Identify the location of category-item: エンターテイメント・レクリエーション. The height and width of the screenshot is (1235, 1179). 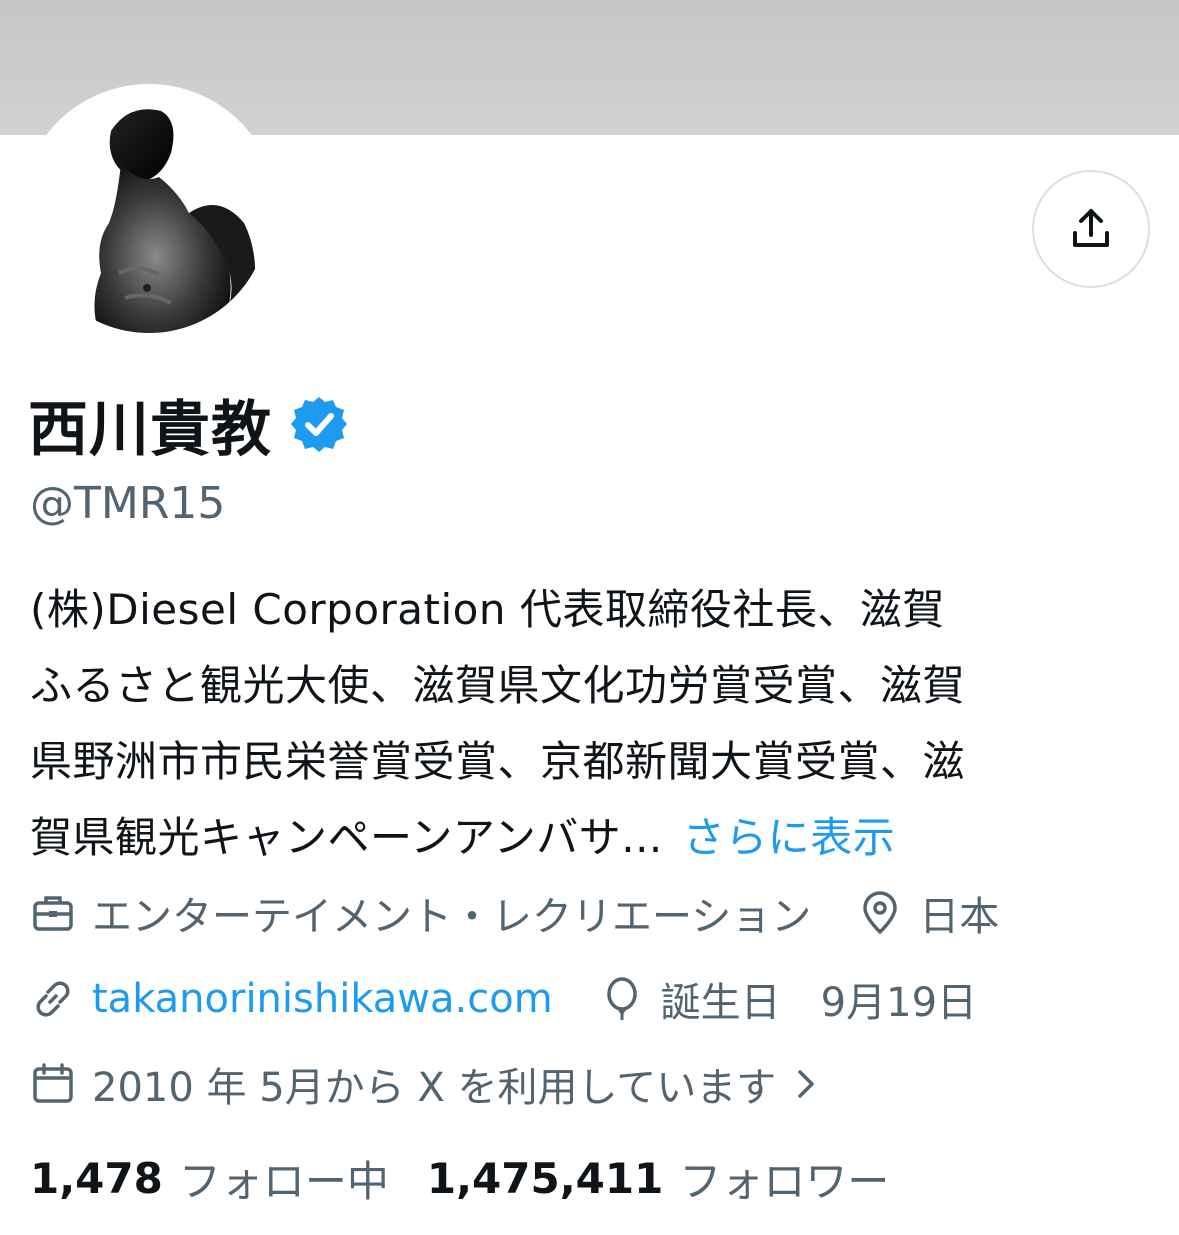
(420, 913).